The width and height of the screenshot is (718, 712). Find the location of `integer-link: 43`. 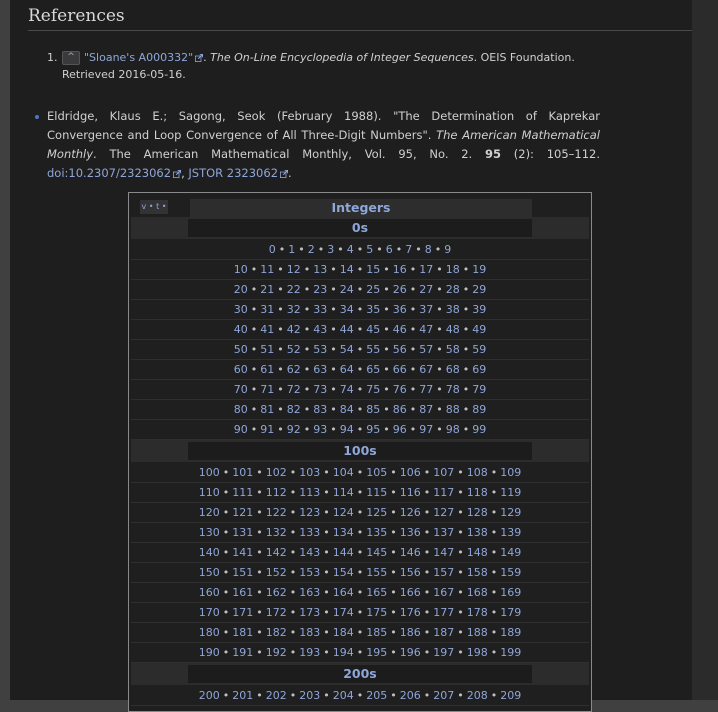

integer-link: 43 is located at coordinates (320, 329).